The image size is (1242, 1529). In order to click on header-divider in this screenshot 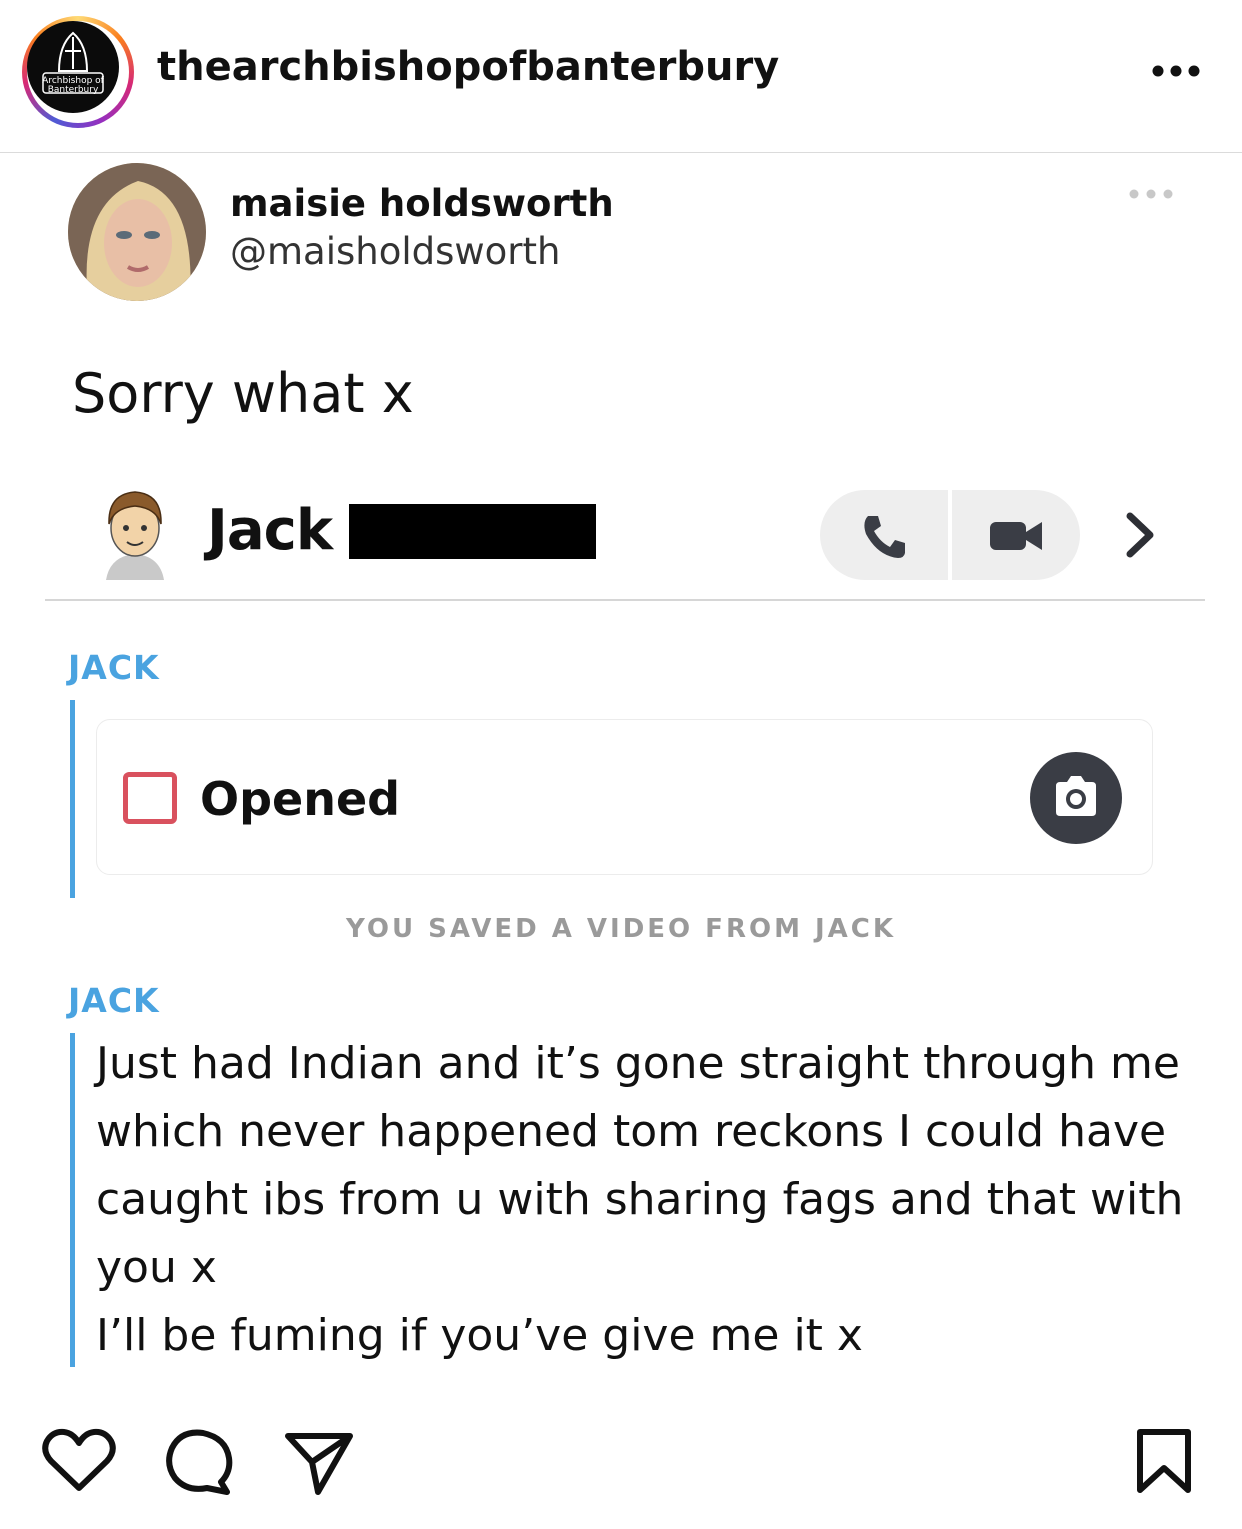, I will do `click(625, 600)`.